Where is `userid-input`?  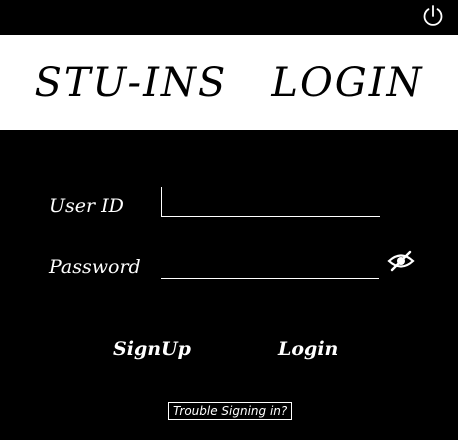 userid-input is located at coordinates (270, 202).